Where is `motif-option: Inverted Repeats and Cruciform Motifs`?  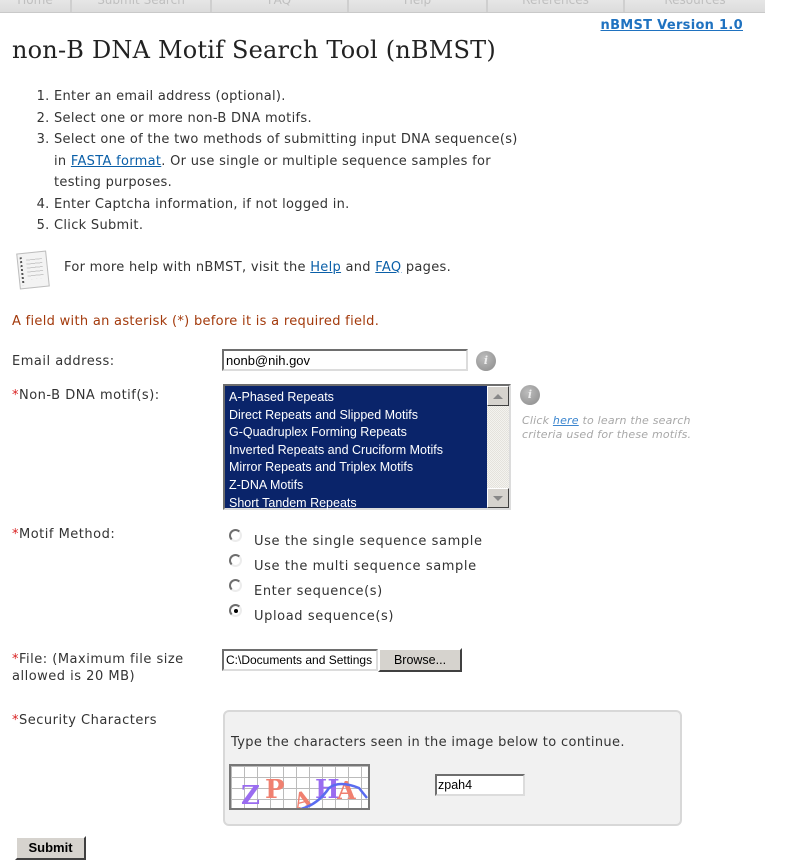 motif-option: Inverted Repeats and Cruciform Motifs is located at coordinates (358, 451).